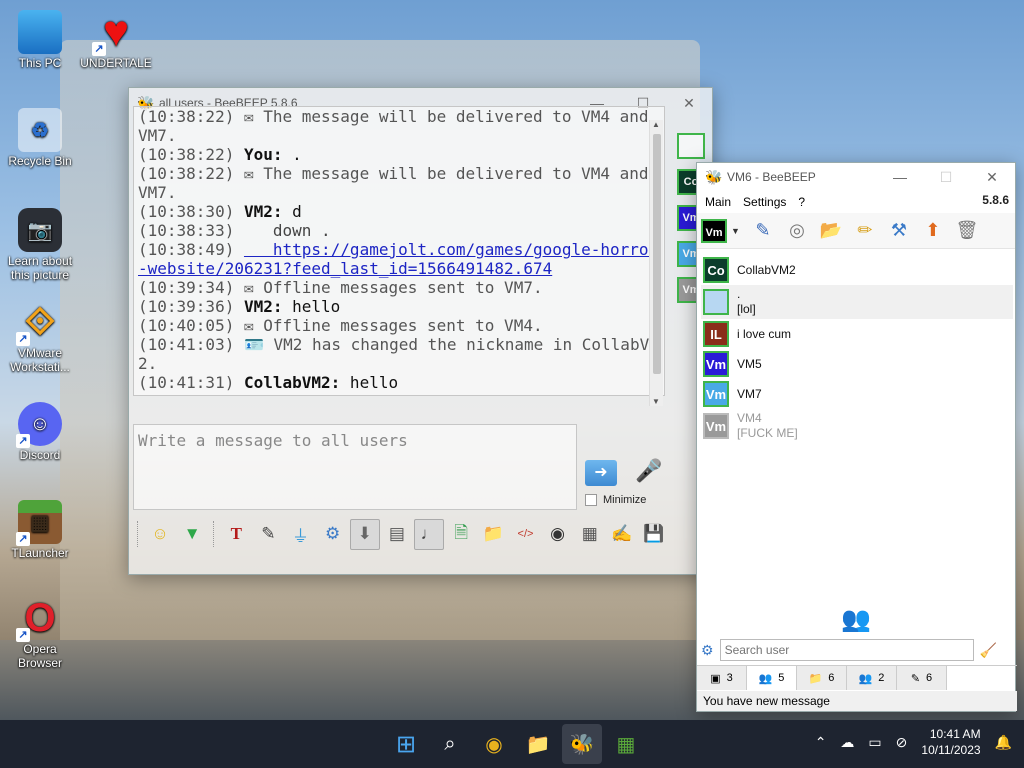 This screenshot has height=768, width=1024. Describe the element at coordinates (525, 534) in the screenshot. I see `html-icon: </>` at that location.